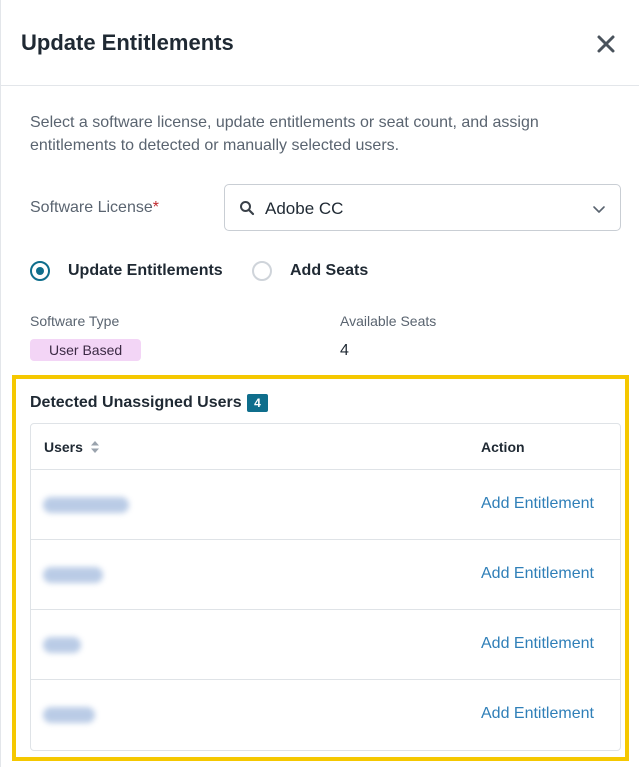 Image resolution: width=639 pixels, height=767 pixels. What do you see at coordinates (262, 271) in the screenshot?
I see `radio-unselected-icon` at bounding box center [262, 271].